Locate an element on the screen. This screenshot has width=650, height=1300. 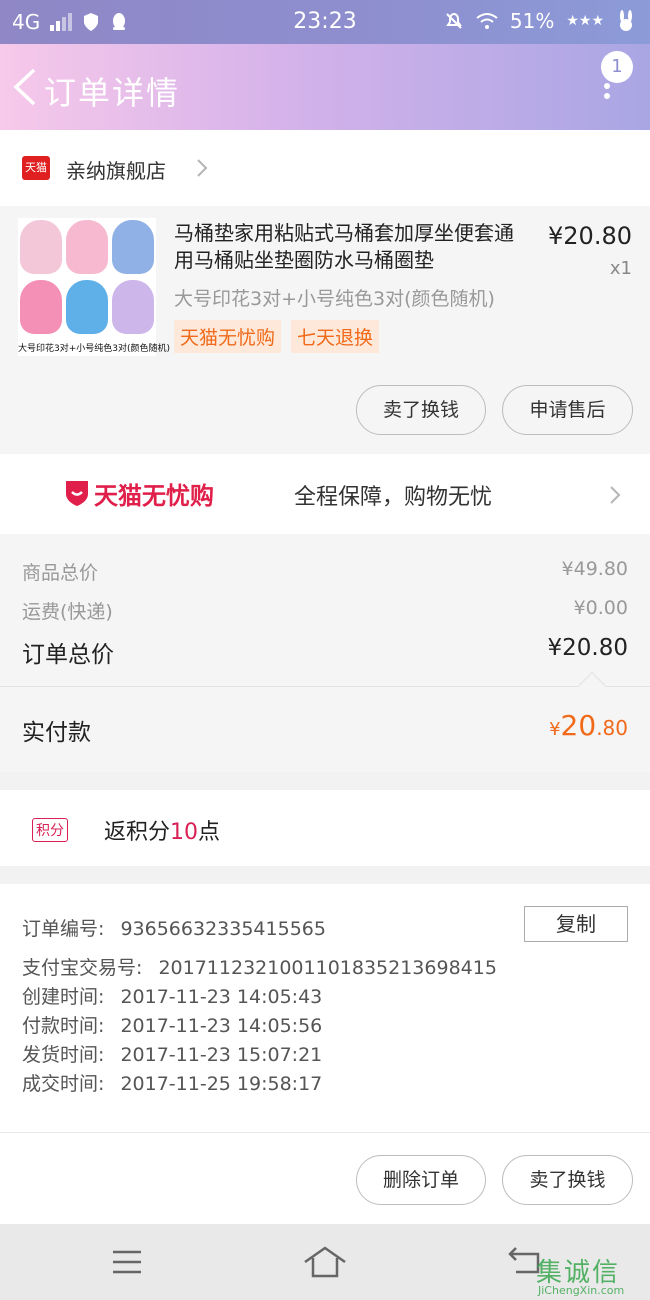
notification-badge: 1 is located at coordinates (617, 67).